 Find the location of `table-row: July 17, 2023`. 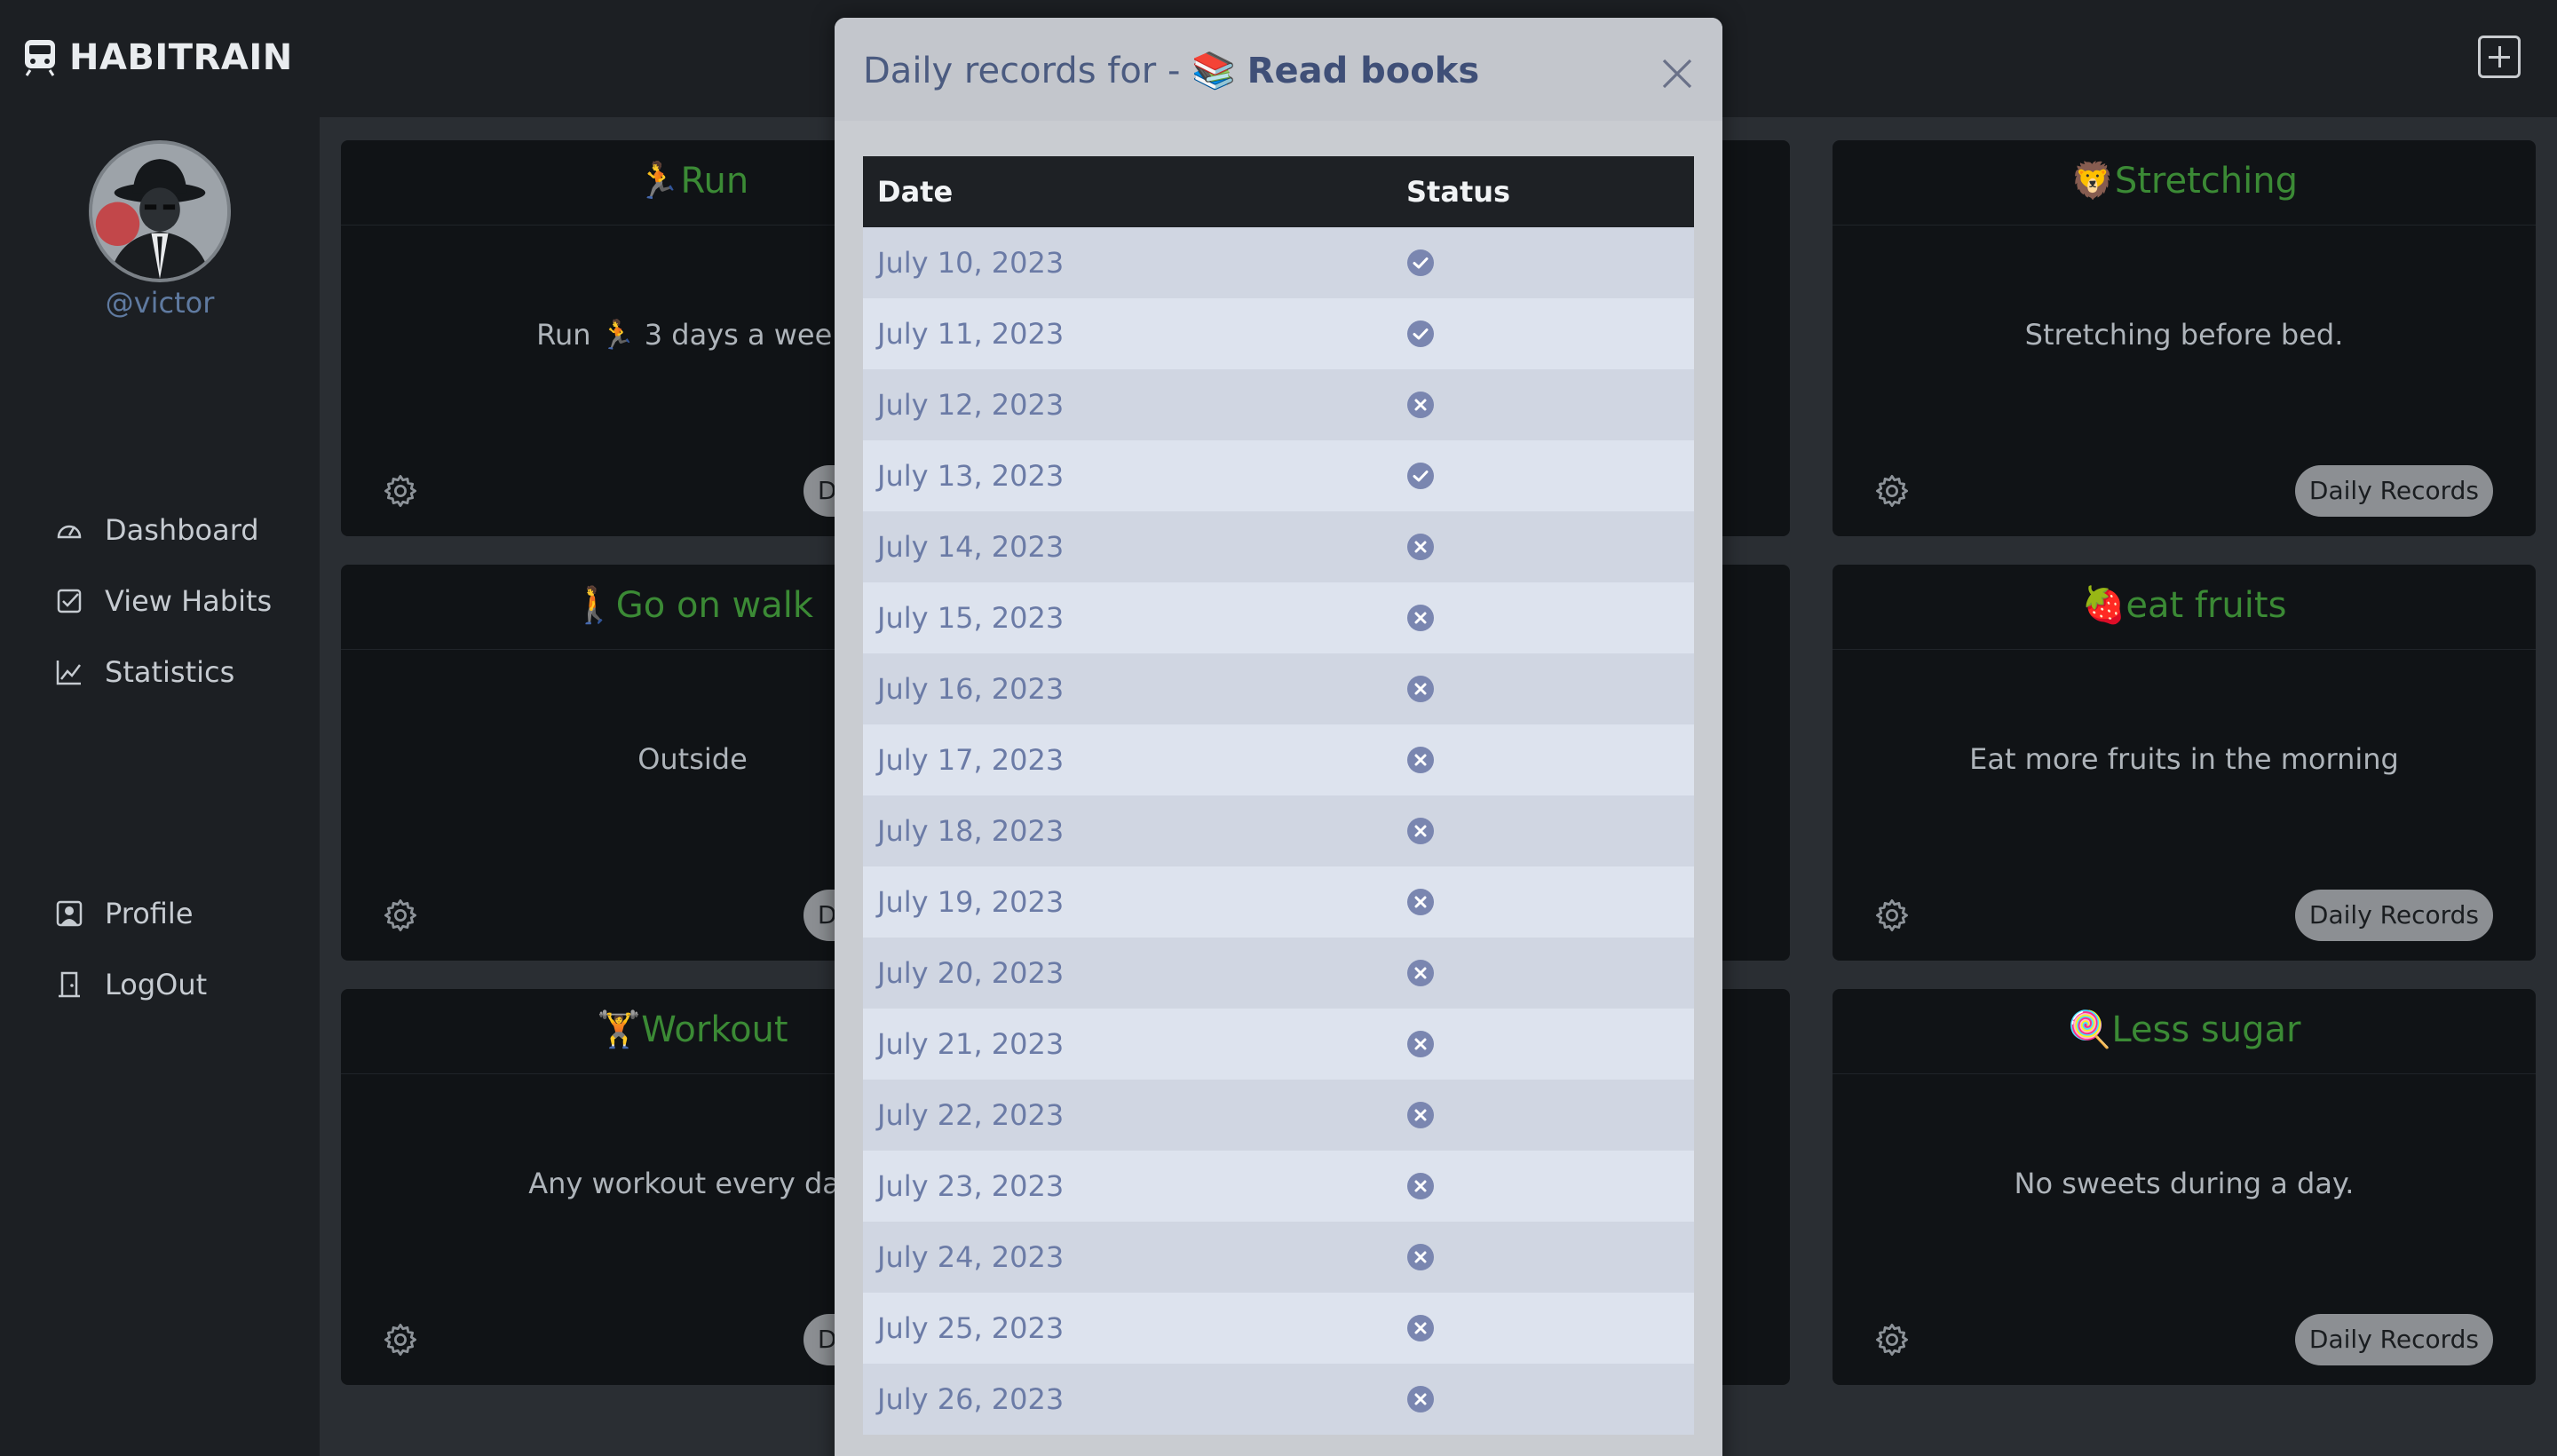

table-row: July 17, 2023 is located at coordinates (1278, 759).